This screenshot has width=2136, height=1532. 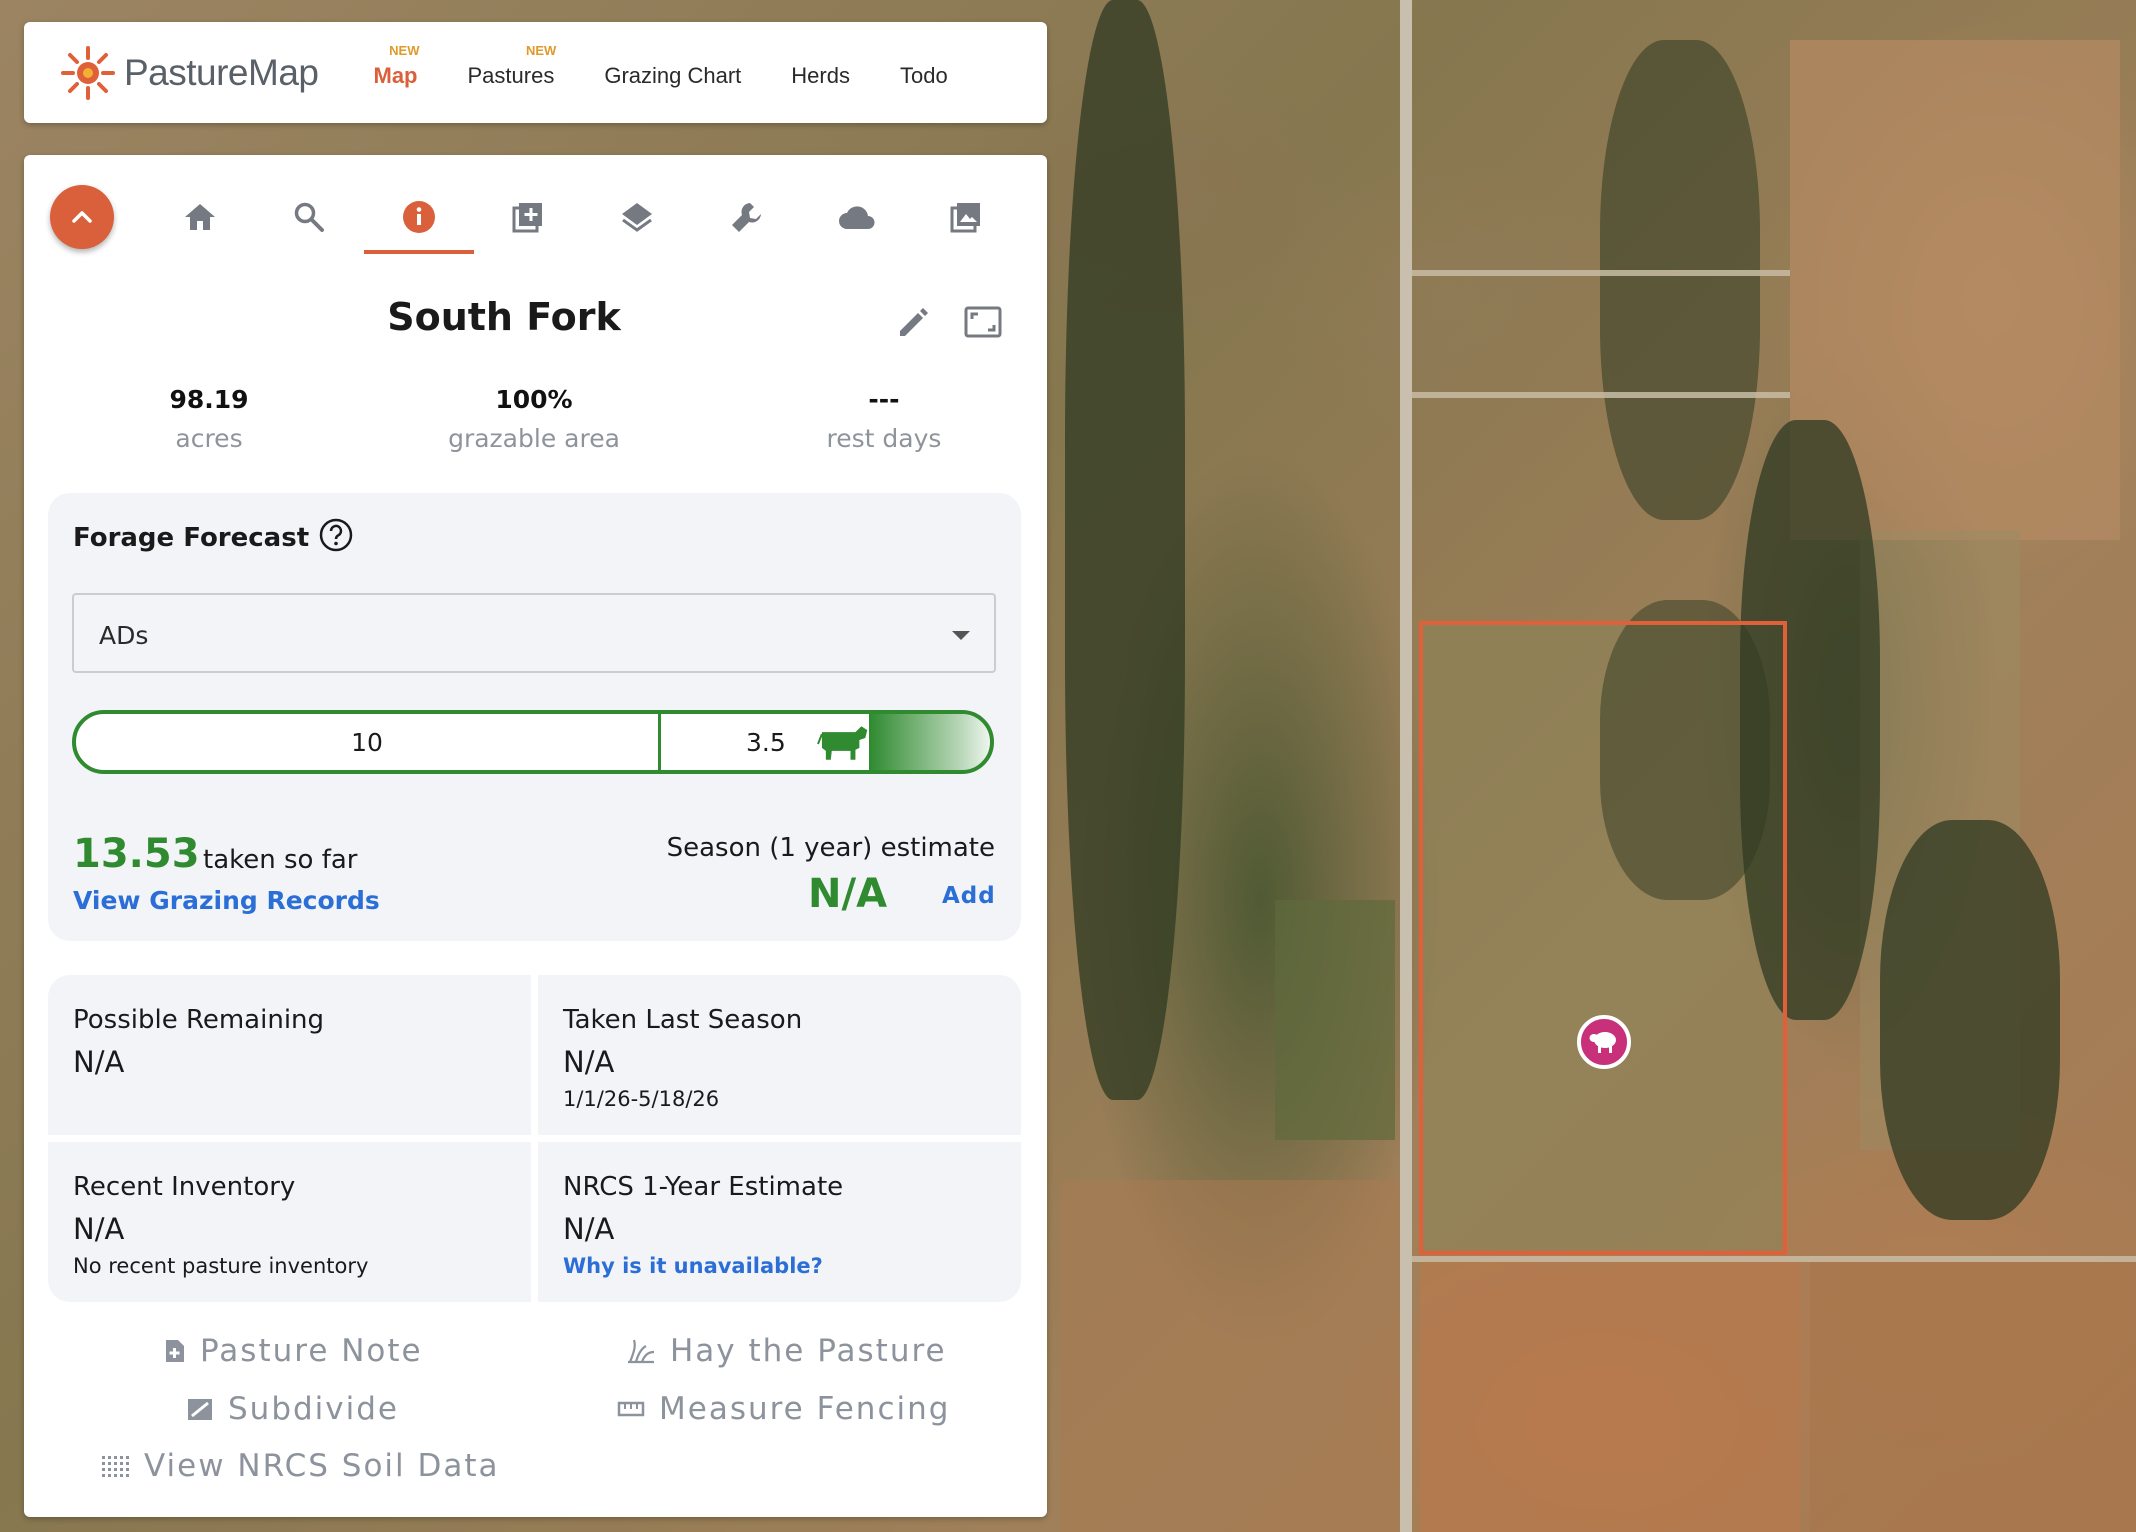 I want to click on season-estimate-label: Season (1 year) estimate, so click(x=830, y=848).